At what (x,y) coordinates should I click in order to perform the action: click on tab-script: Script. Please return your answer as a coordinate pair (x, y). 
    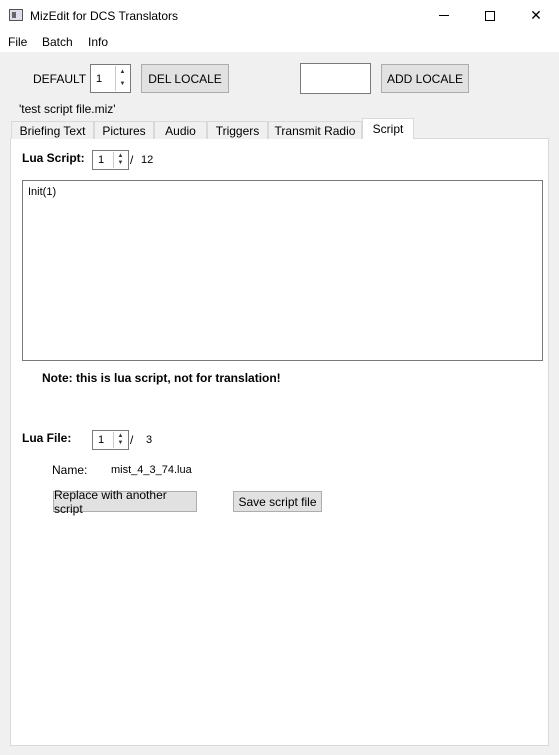
    Looking at the image, I should click on (388, 128).